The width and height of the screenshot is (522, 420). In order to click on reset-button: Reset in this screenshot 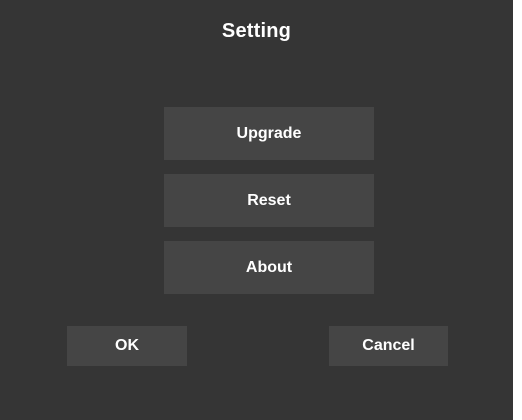, I will do `click(269, 200)`.